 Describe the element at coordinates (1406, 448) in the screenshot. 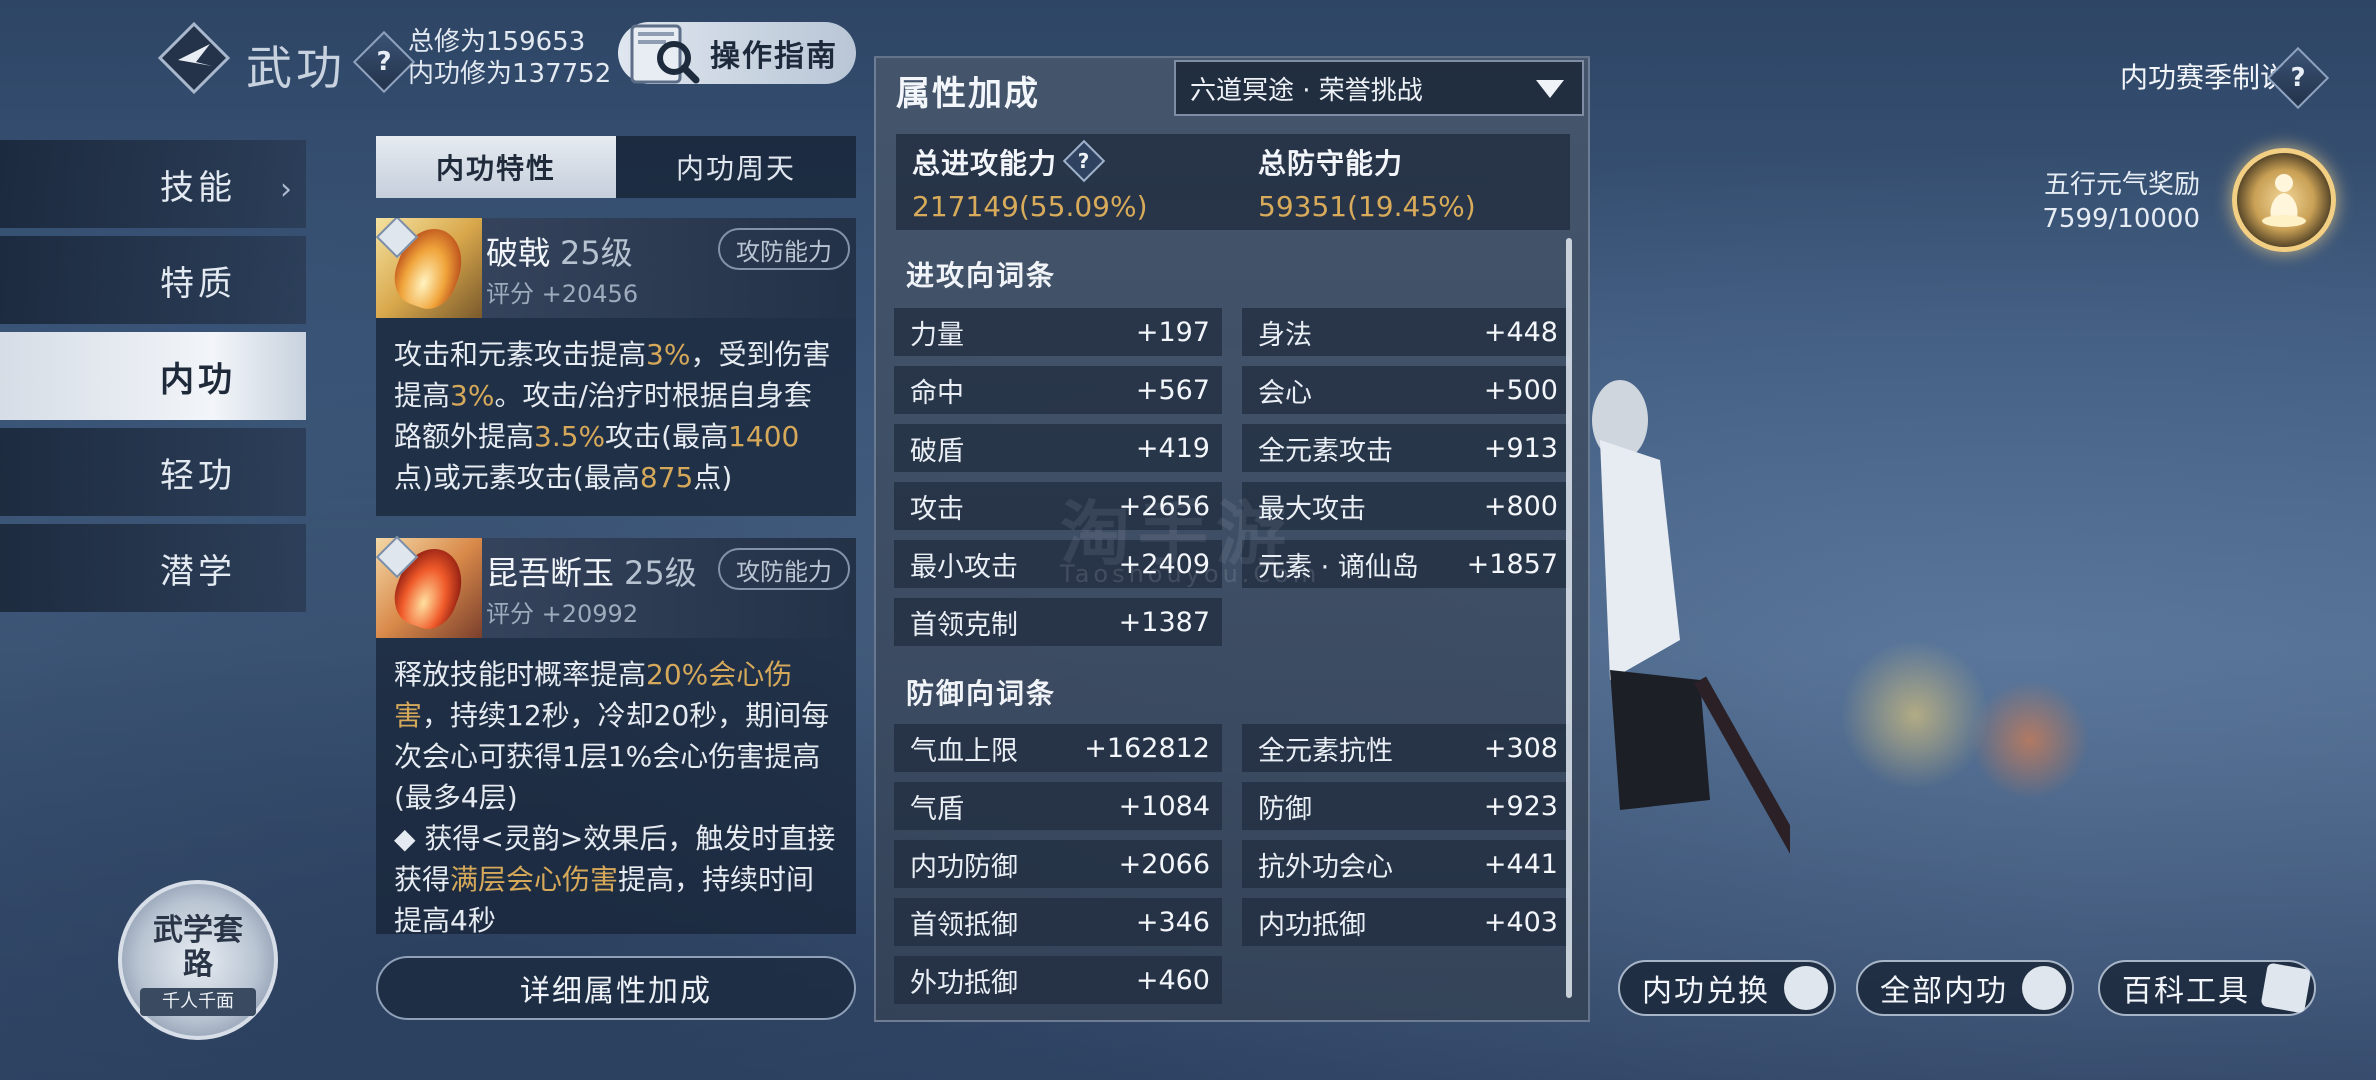

I see `stat-row: 全元素攻击 +913` at that location.